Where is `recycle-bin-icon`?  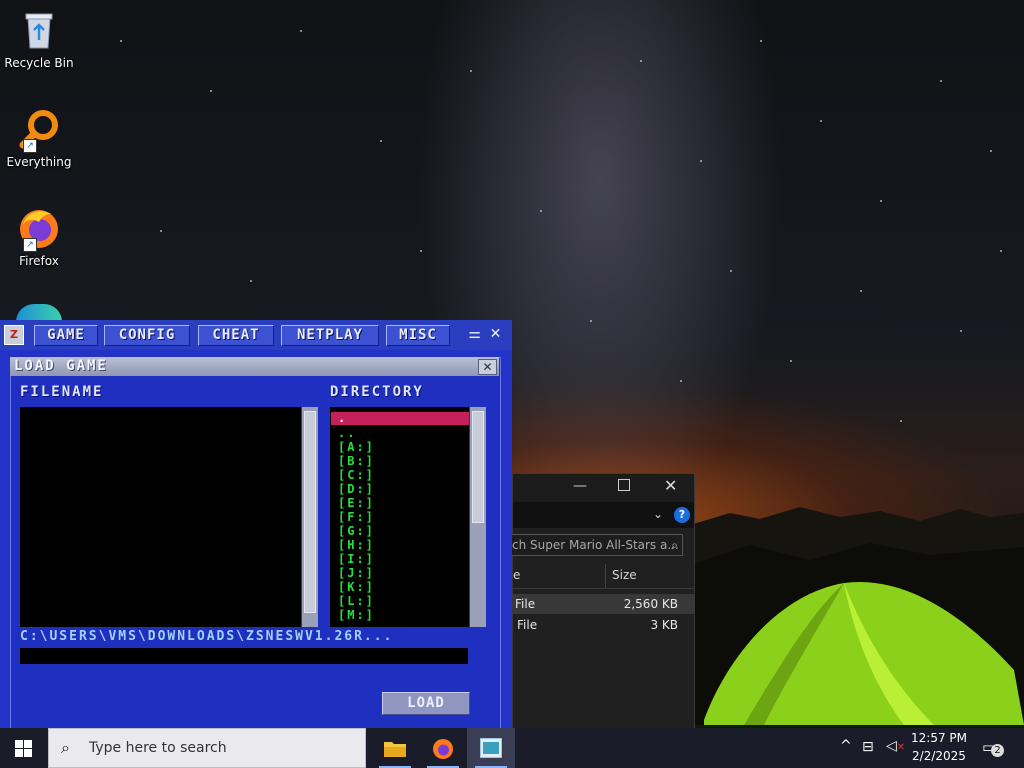 recycle-bin-icon is located at coordinates (39, 30).